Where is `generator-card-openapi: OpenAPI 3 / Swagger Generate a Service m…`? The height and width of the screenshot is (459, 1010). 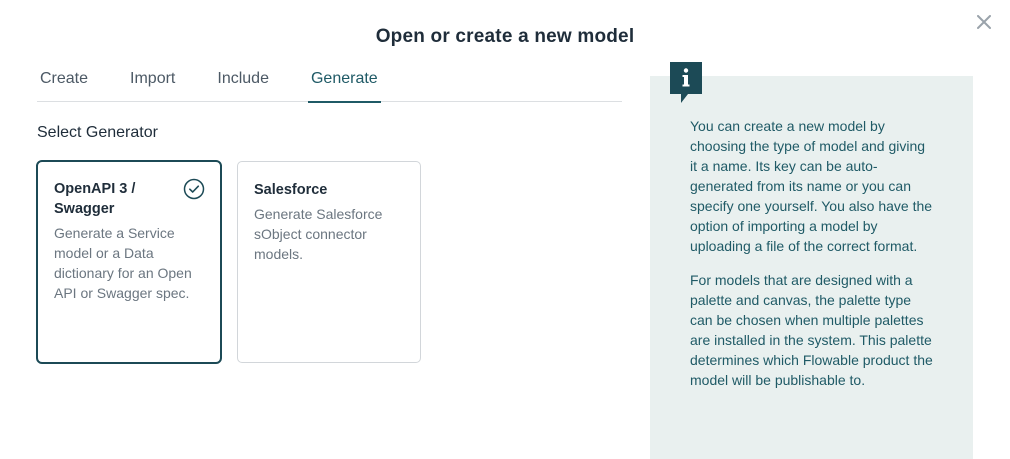
generator-card-openapi: OpenAPI 3 / Swagger Generate a Service m… is located at coordinates (129, 262).